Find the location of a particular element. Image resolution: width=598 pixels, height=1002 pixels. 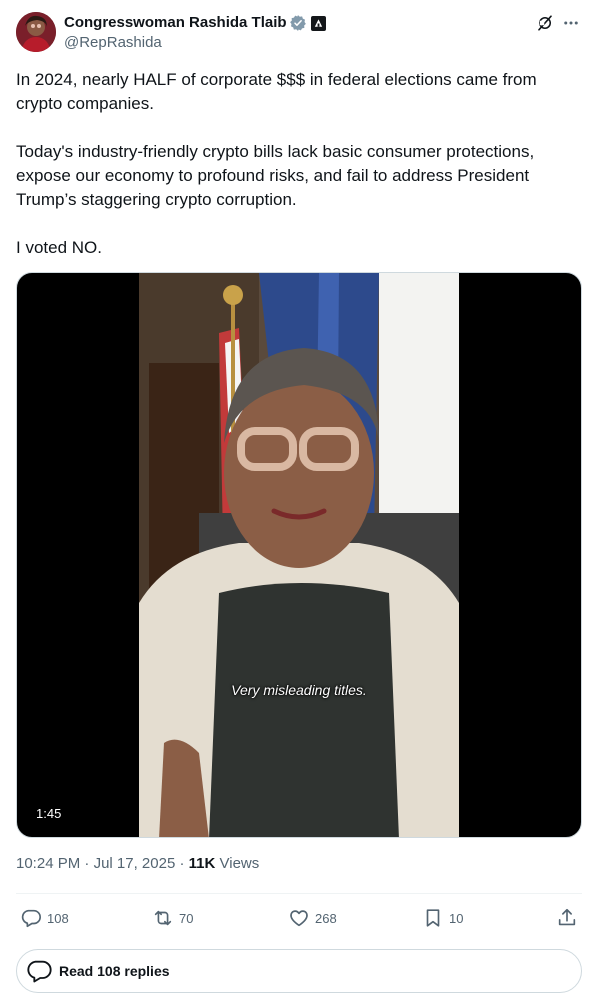

author-names: Congresswoman Rashida Tlaib @RepRashida is located at coordinates (195, 33).